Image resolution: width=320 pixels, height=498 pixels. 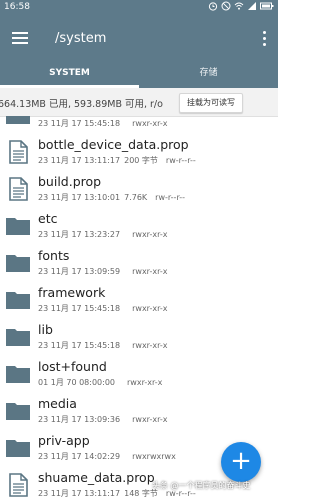 What do you see at coordinates (79, 234) in the screenshot?
I see `file-date: 23 11月 17 13:23:27` at bounding box center [79, 234].